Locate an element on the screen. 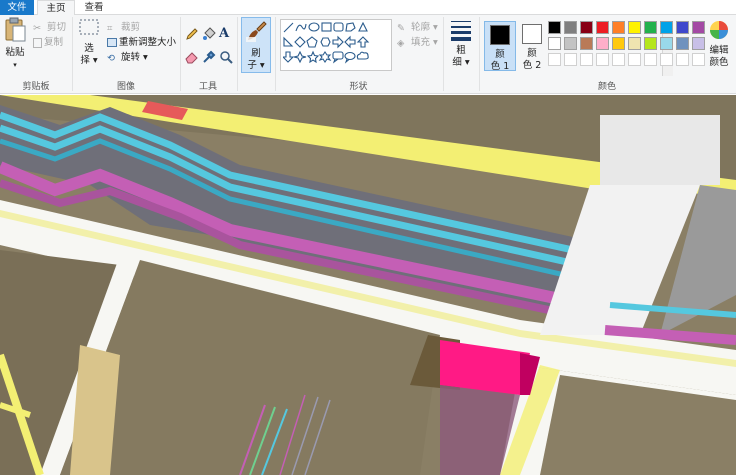 Image resolution: width=736 pixels, height=475 pixels. pencil-icon is located at coordinates (192, 34).